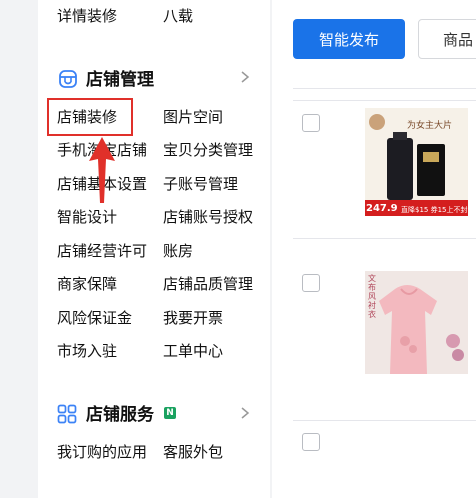  I want to click on menu-link-sub-account: 子账号管理, so click(200, 184).